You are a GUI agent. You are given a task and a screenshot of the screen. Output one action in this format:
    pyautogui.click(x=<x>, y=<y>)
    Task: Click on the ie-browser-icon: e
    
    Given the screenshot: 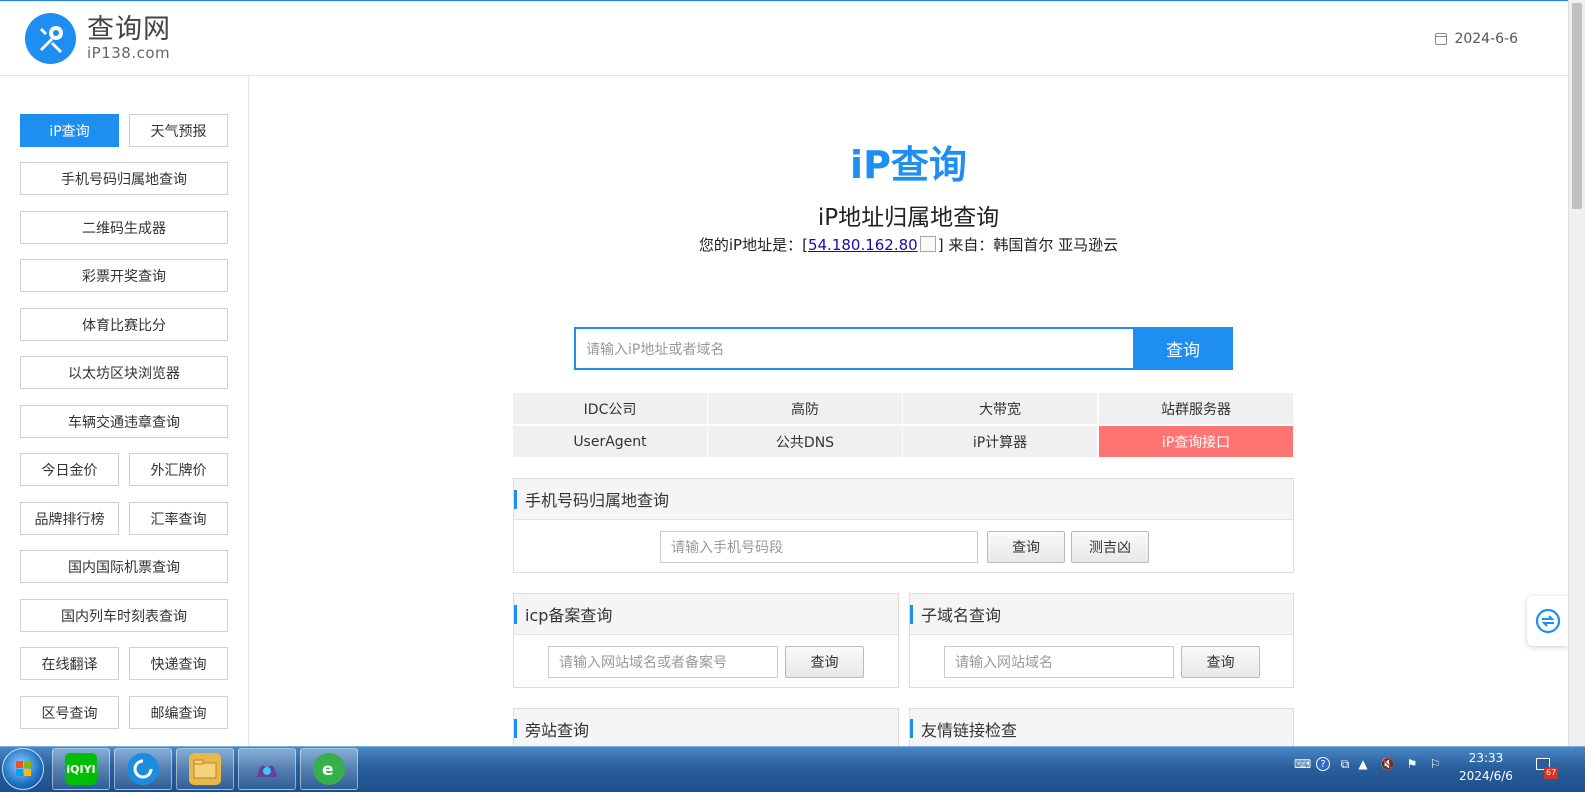 What is the action you would take?
    pyautogui.click(x=329, y=769)
    